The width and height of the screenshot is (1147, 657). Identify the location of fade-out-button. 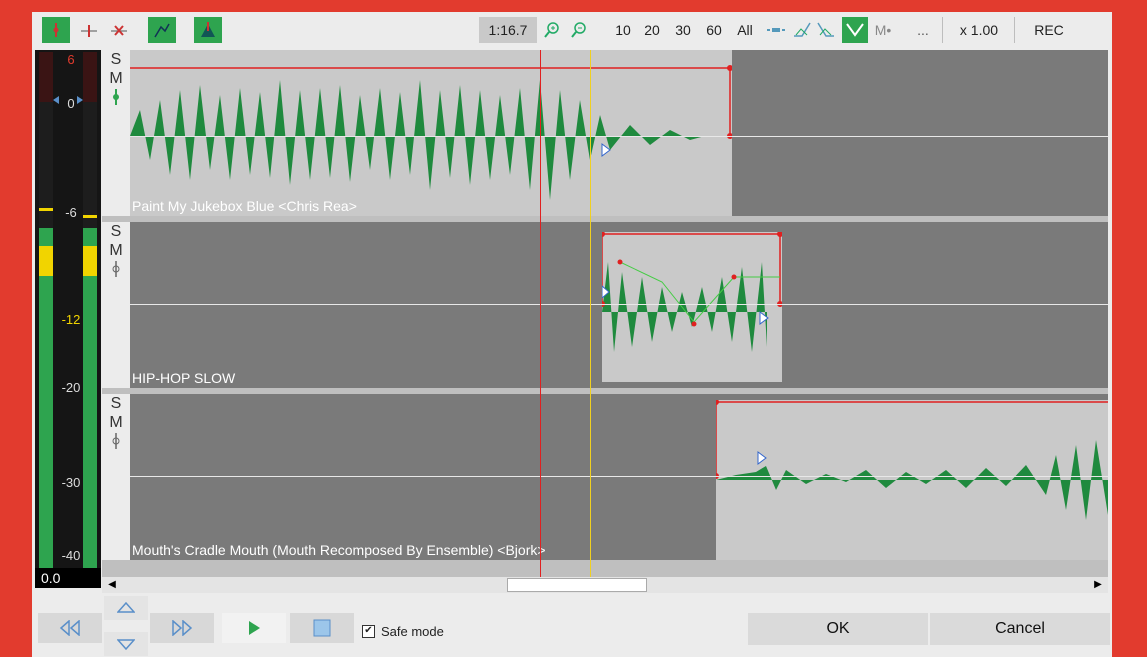
(208, 30).